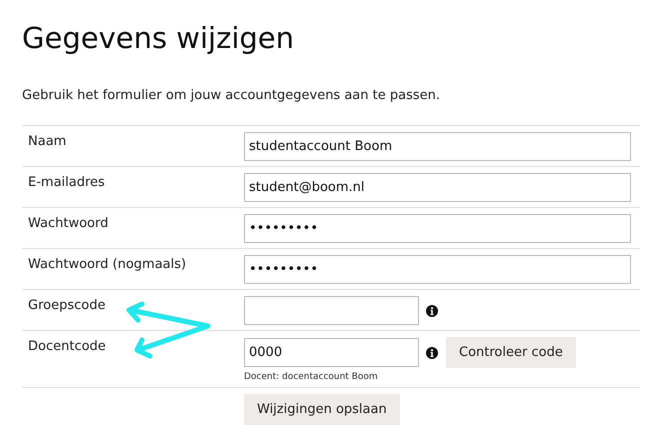  Describe the element at coordinates (331, 352) in the screenshot. I see `input-field: 0000` at that location.